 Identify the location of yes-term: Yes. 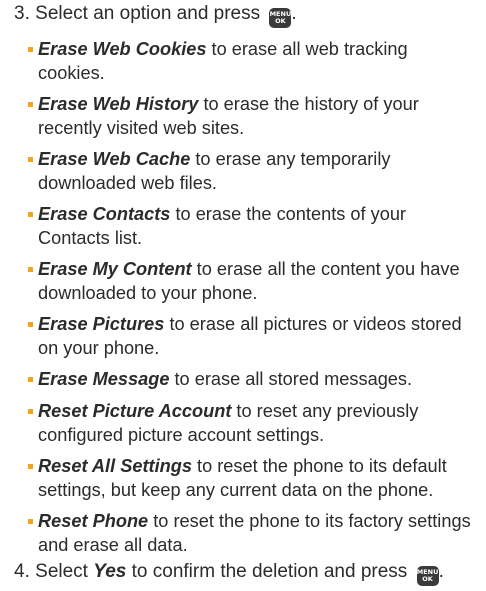
(110, 571).